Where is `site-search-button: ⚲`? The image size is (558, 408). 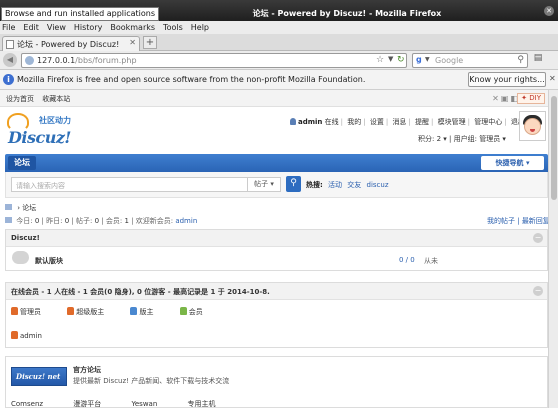 site-search-button: ⚲ is located at coordinates (293, 184).